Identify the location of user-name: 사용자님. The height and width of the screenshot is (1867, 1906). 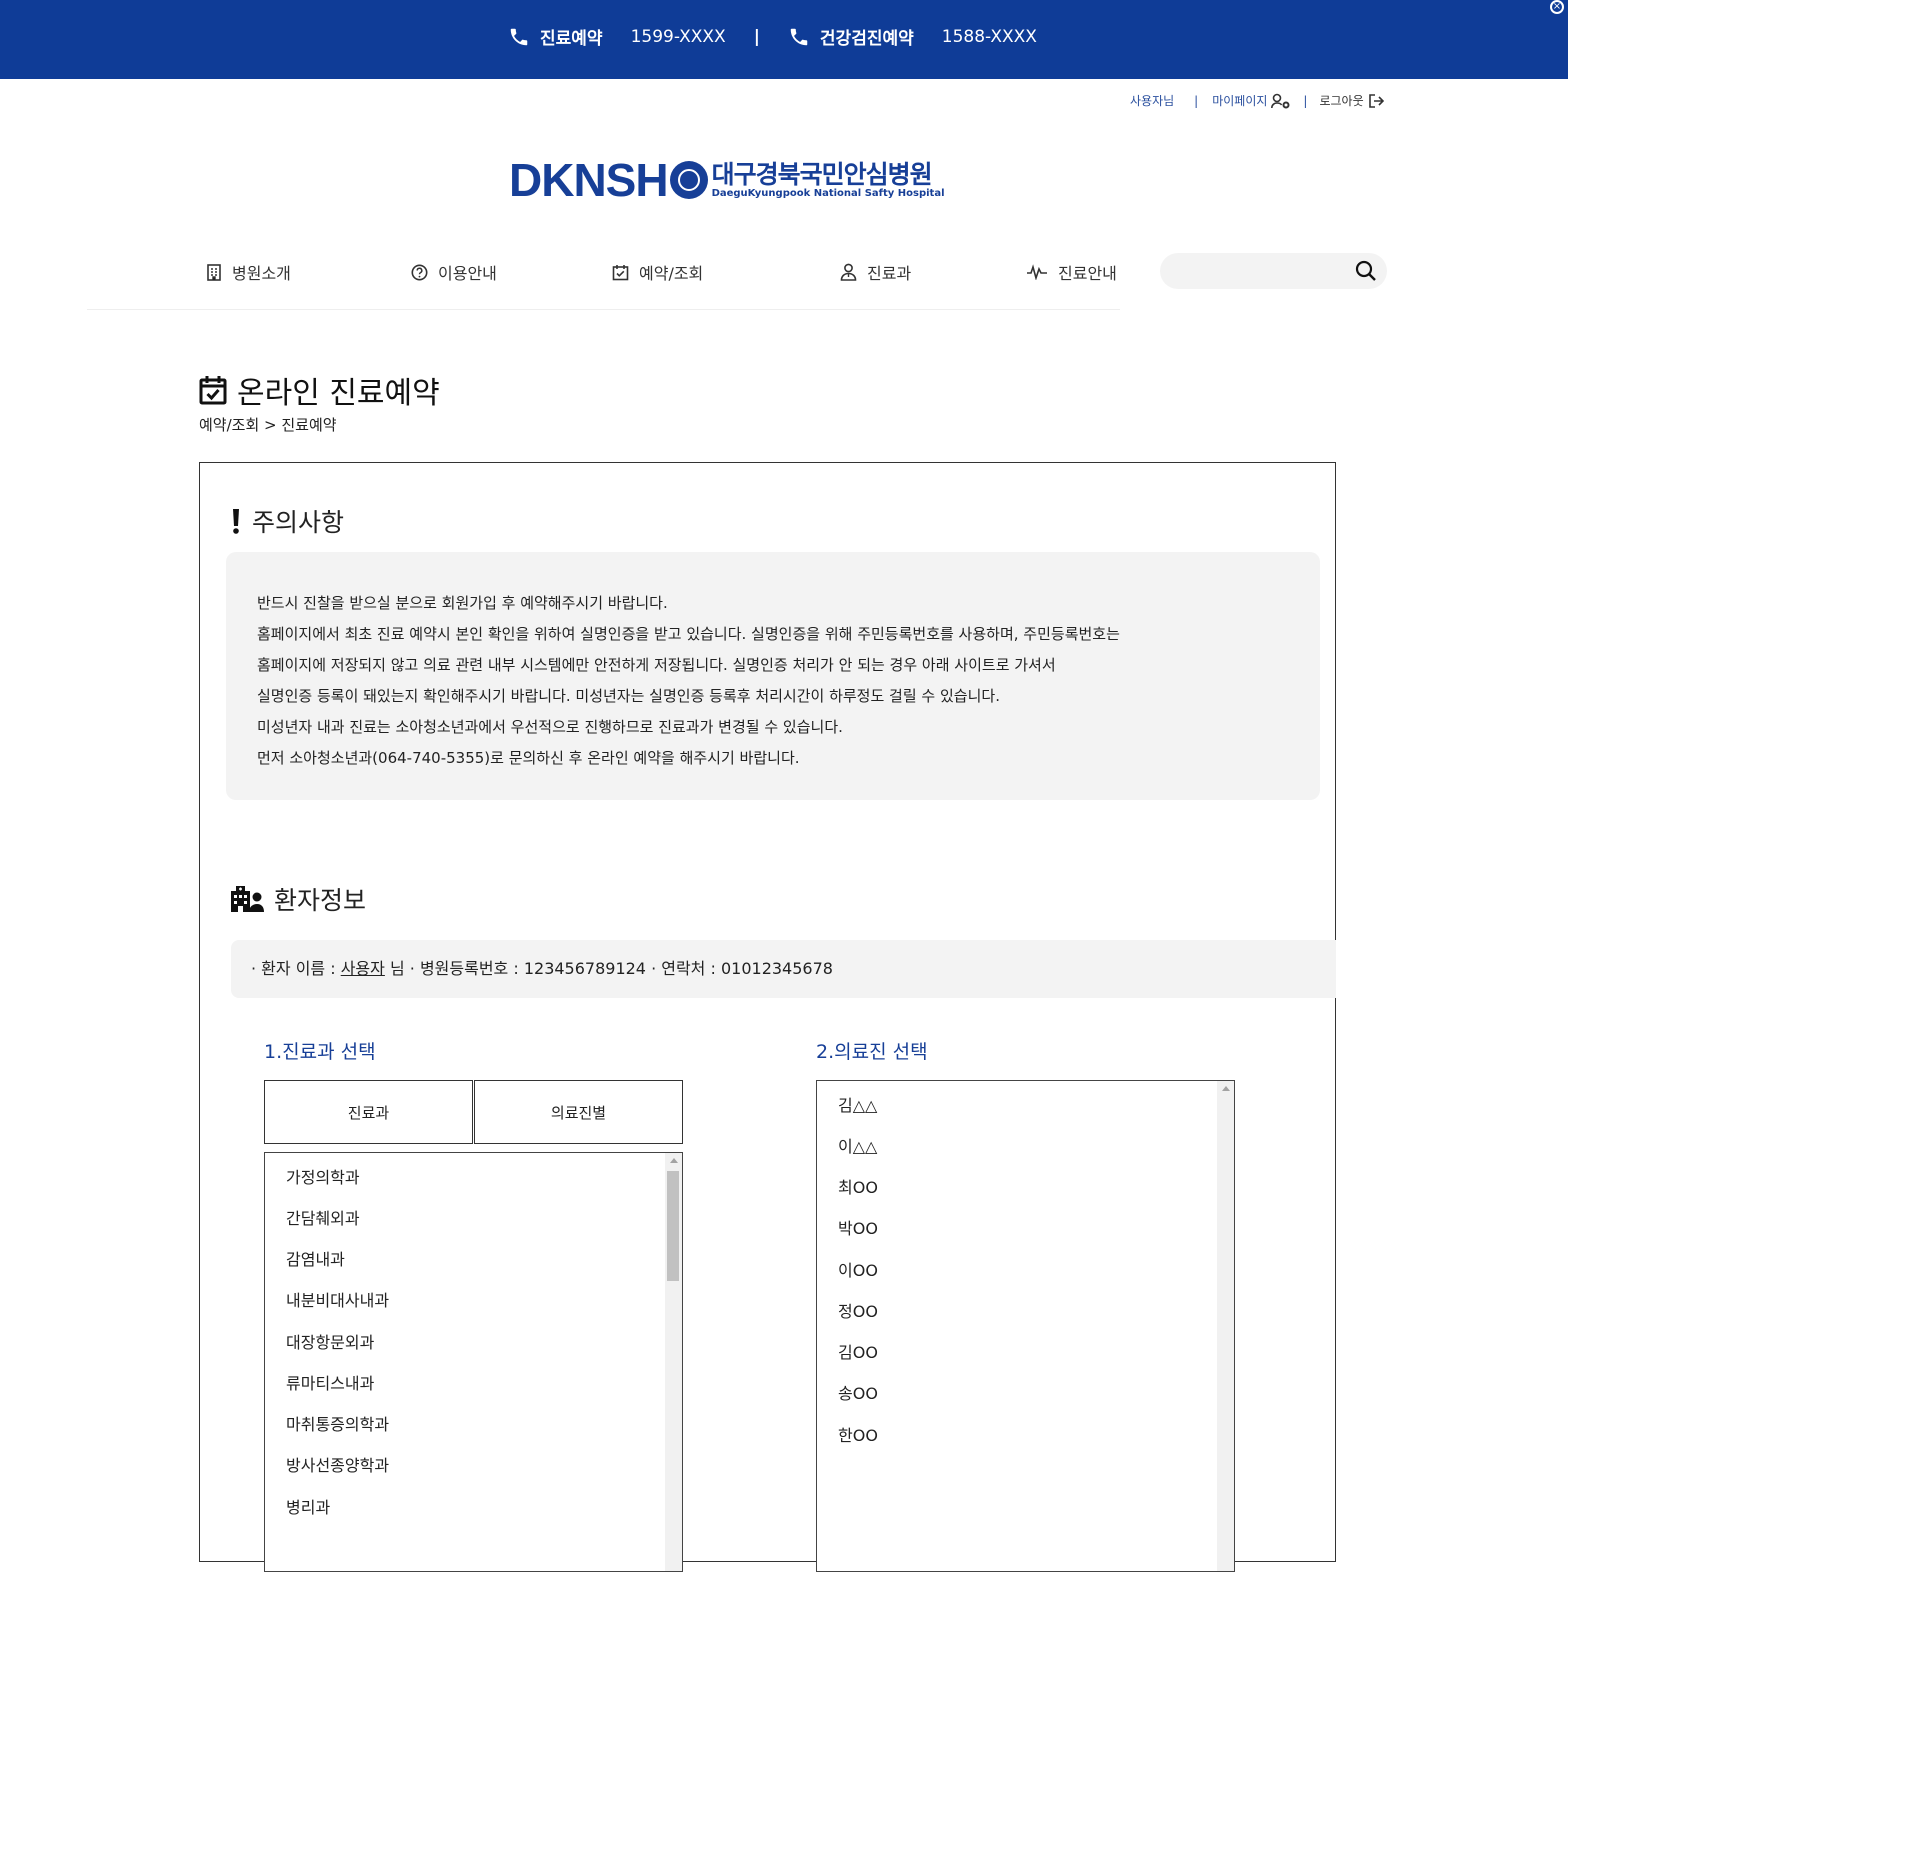
(1152, 101).